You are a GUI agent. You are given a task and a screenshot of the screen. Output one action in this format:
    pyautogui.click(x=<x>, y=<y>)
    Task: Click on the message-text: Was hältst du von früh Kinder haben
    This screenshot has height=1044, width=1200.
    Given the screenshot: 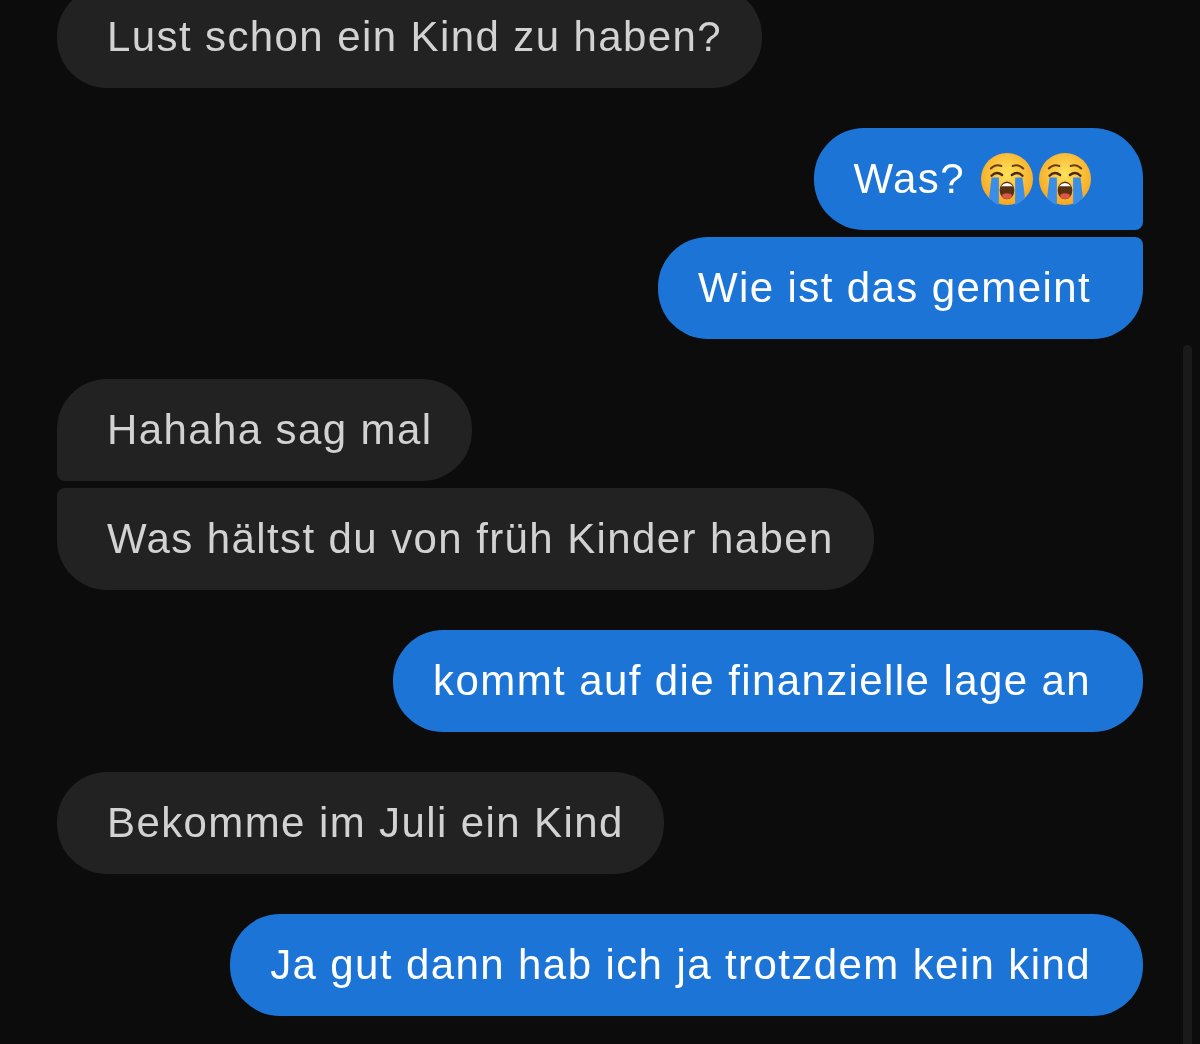 What is the action you would take?
    pyautogui.click(x=470, y=539)
    